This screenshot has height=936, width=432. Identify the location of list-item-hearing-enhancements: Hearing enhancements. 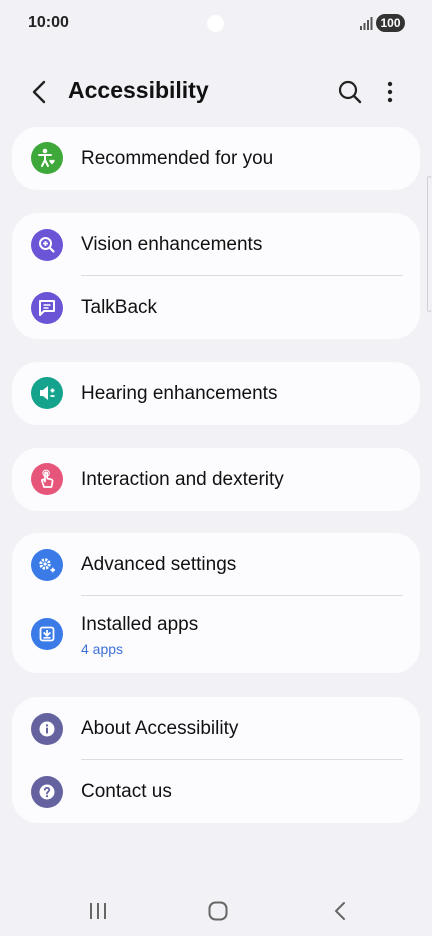
(216, 393).